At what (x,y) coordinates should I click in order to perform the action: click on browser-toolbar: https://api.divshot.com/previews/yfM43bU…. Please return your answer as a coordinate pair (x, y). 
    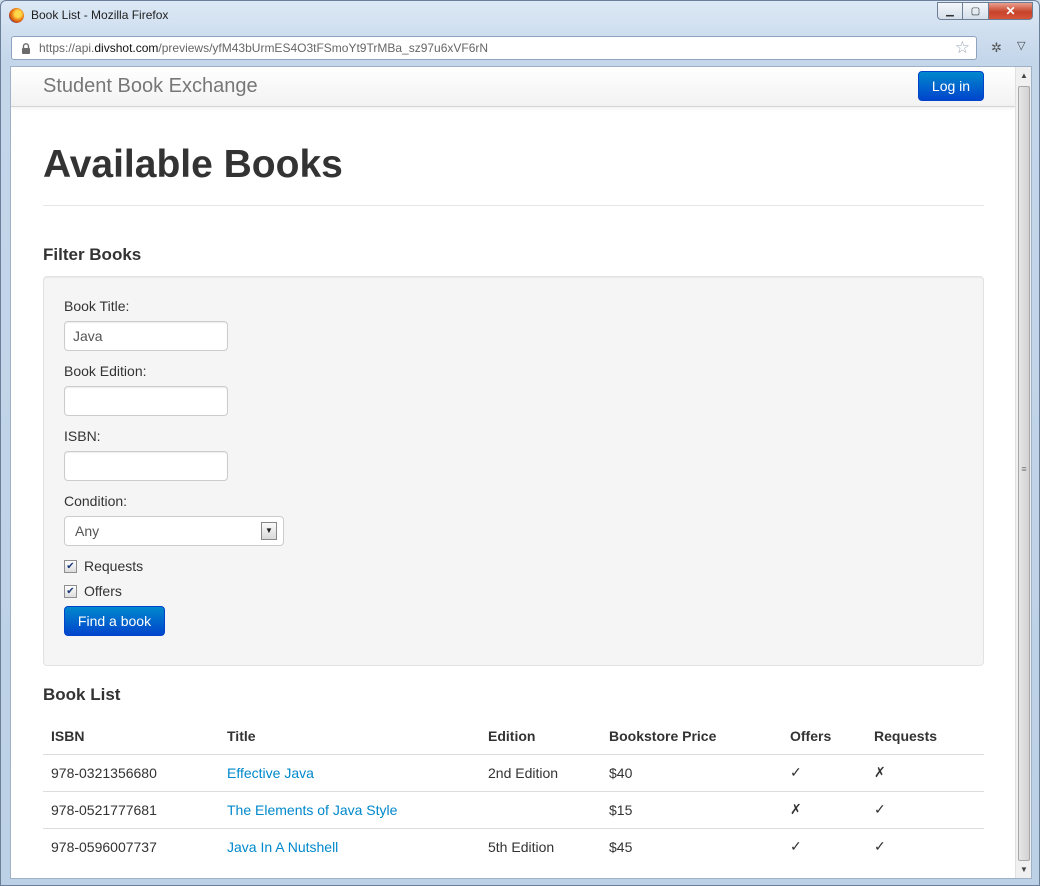
    Looking at the image, I should click on (520, 48).